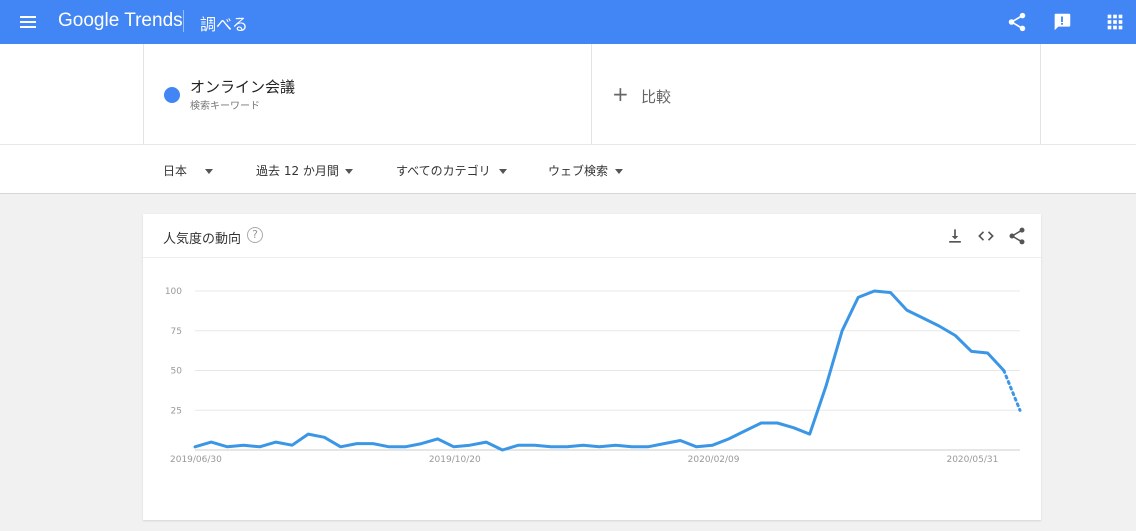 Image resolution: width=1136 pixels, height=531 pixels. What do you see at coordinates (1062, 22) in the screenshot?
I see `feedback-icon` at bounding box center [1062, 22].